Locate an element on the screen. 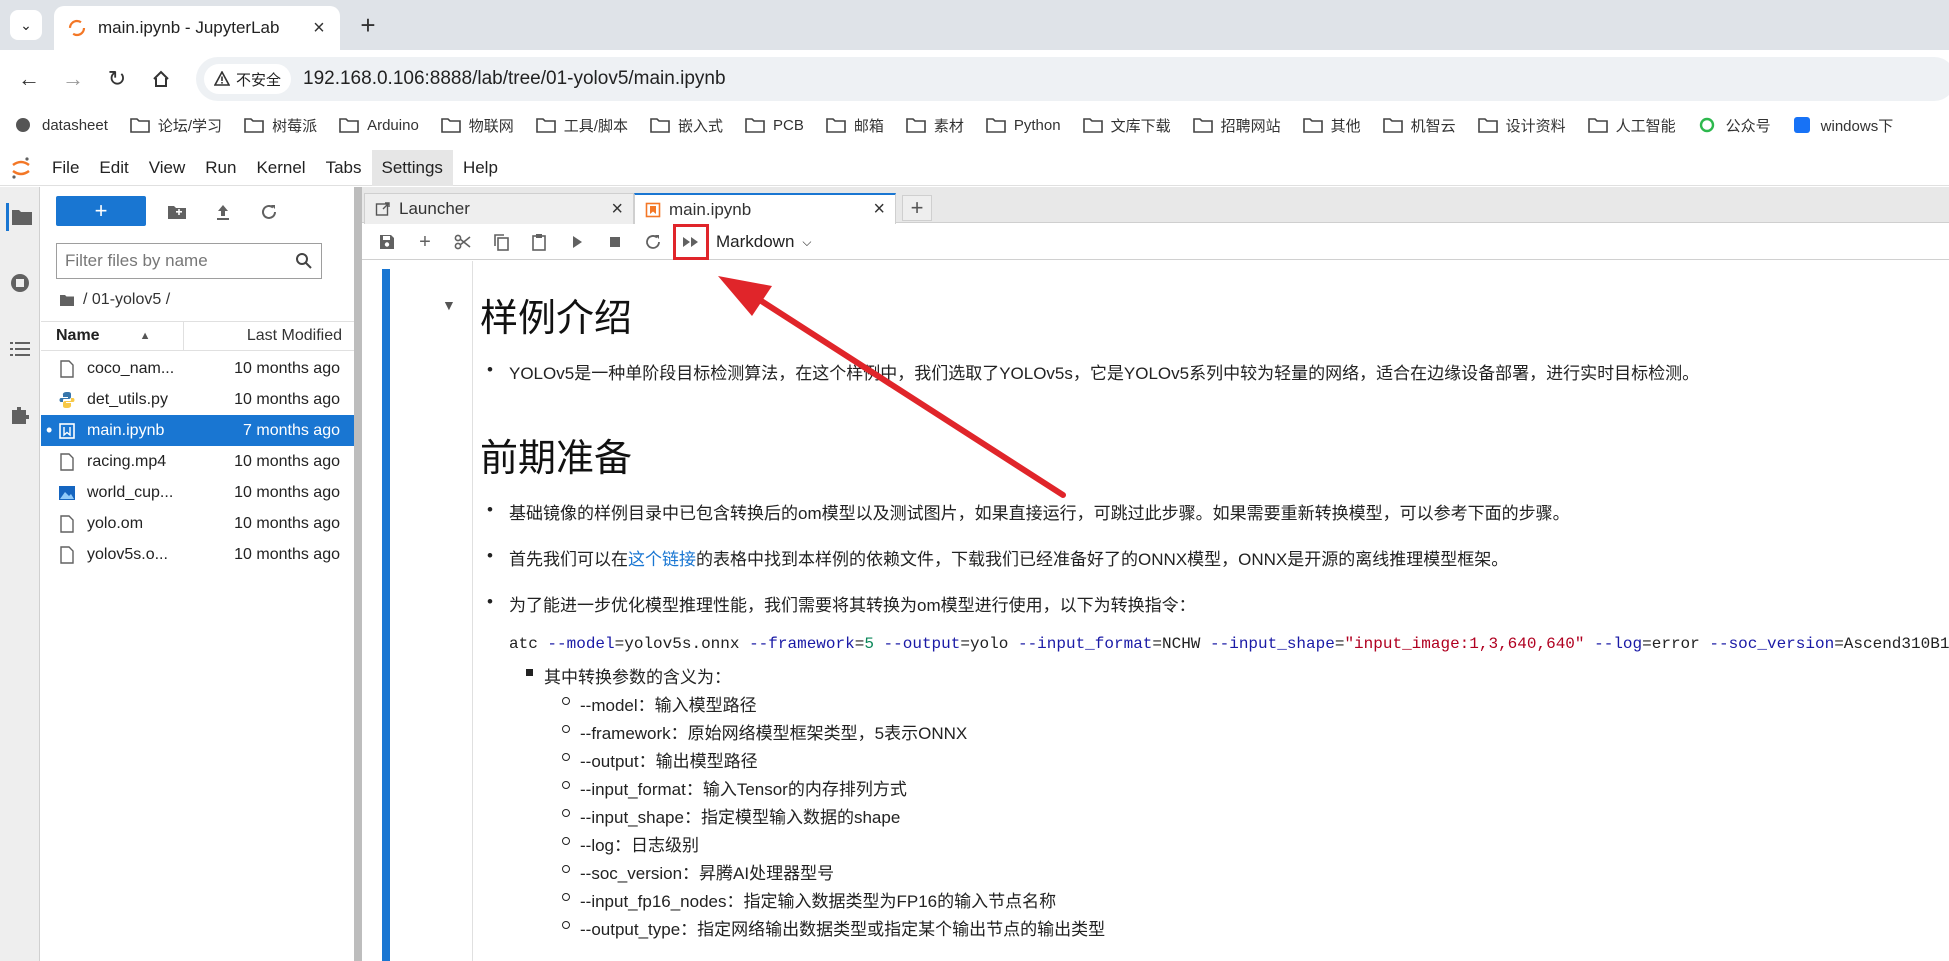 This screenshot has height=961, width=1949. stop-circle-icon is located at coordinates (20, 283).